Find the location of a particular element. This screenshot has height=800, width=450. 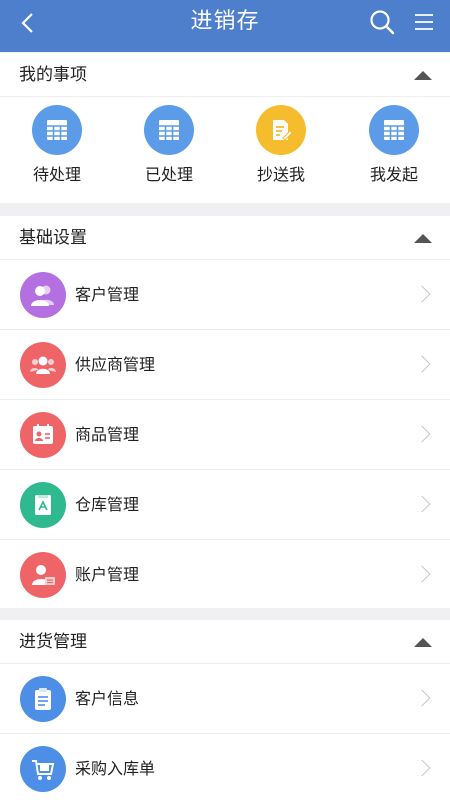

list-item-label: 客户管理 is located at coordinates (107, 294).